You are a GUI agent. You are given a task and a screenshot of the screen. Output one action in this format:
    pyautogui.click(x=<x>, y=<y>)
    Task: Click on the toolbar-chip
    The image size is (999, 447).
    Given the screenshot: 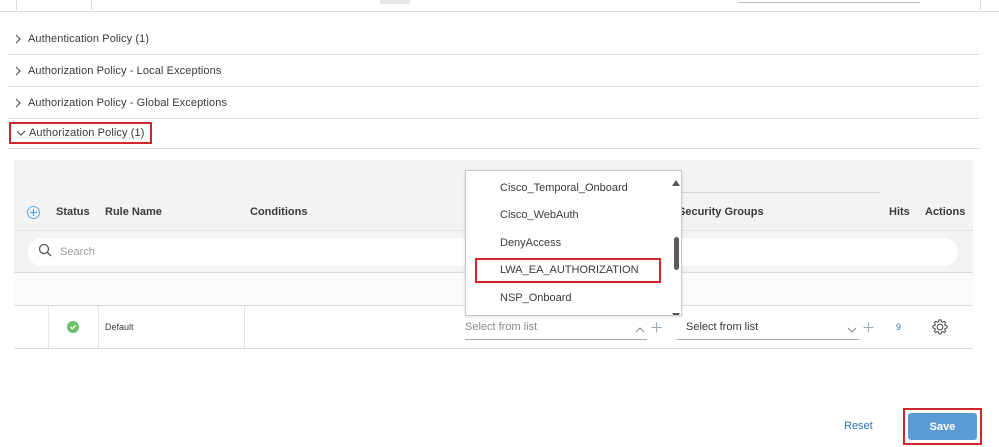 What is the action you would take?
    pyautogui.click(x=395, y=2)
    